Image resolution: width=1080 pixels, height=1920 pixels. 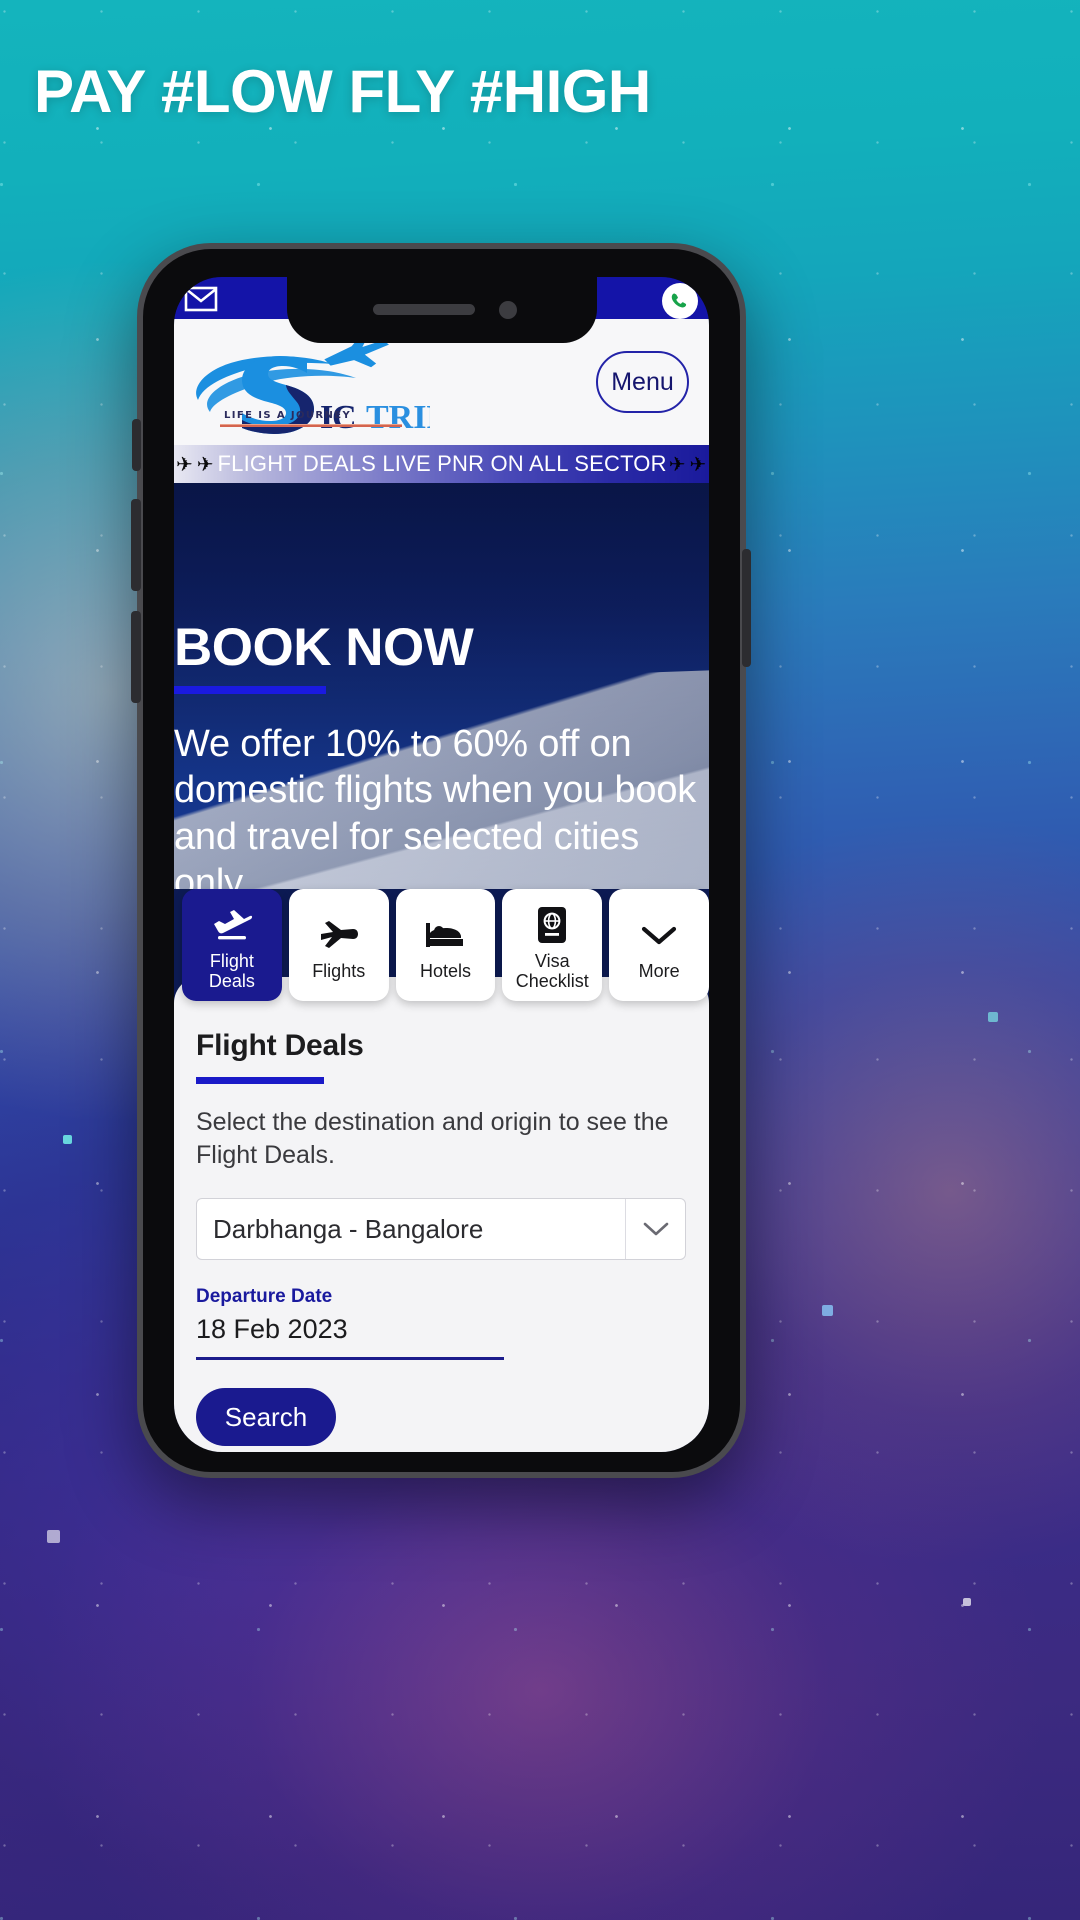 I want to click on tab-label: Hotels, so click(x=445, y=970).